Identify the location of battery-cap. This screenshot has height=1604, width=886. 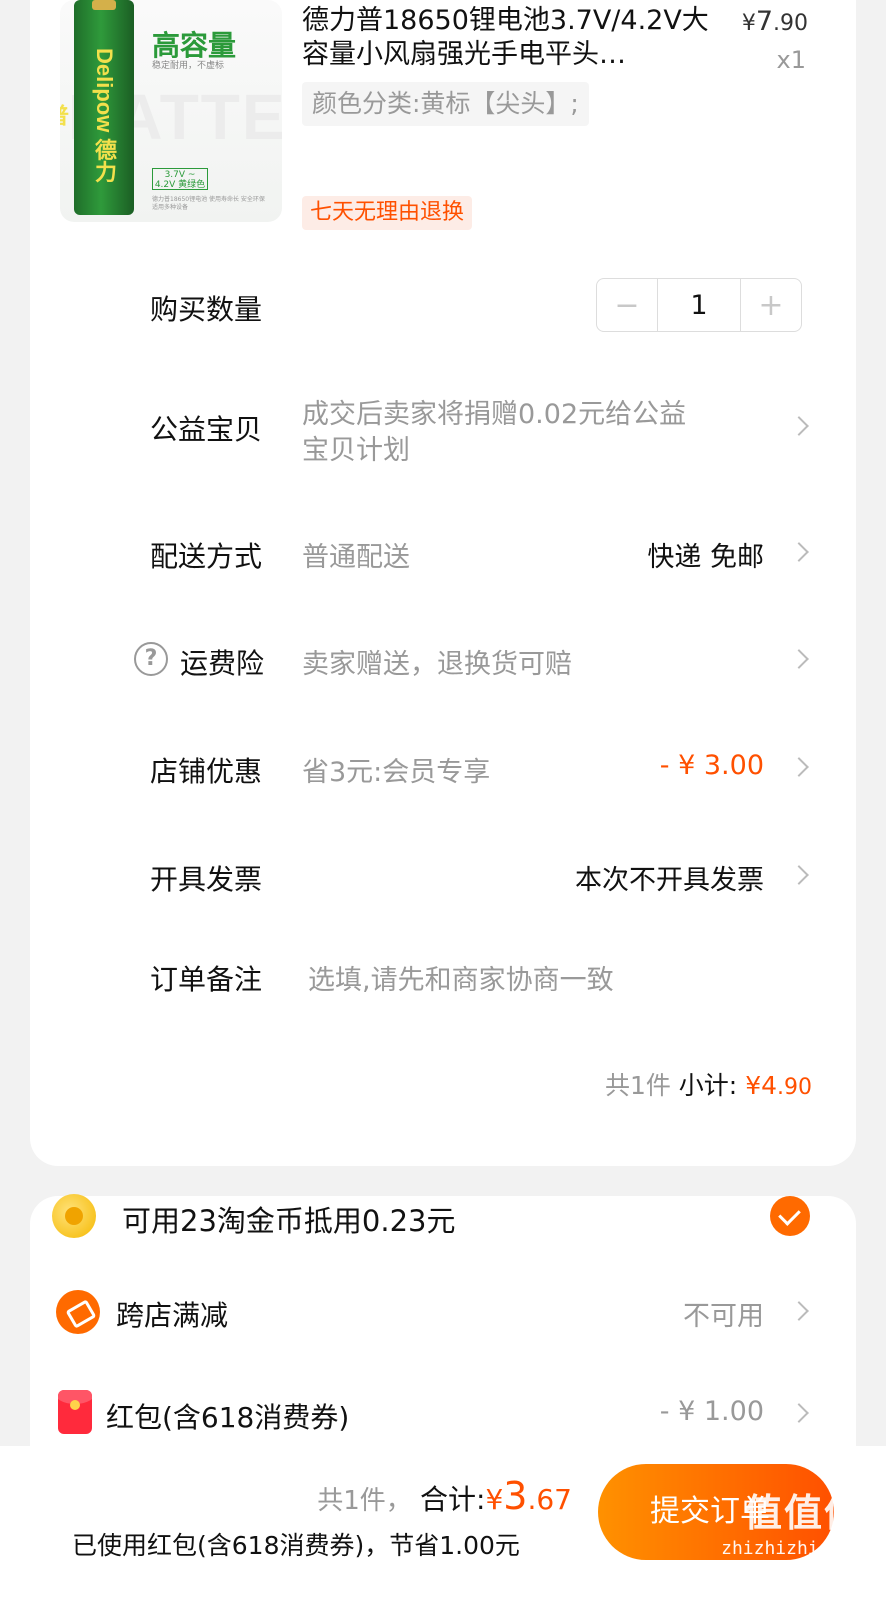
(104, 5).